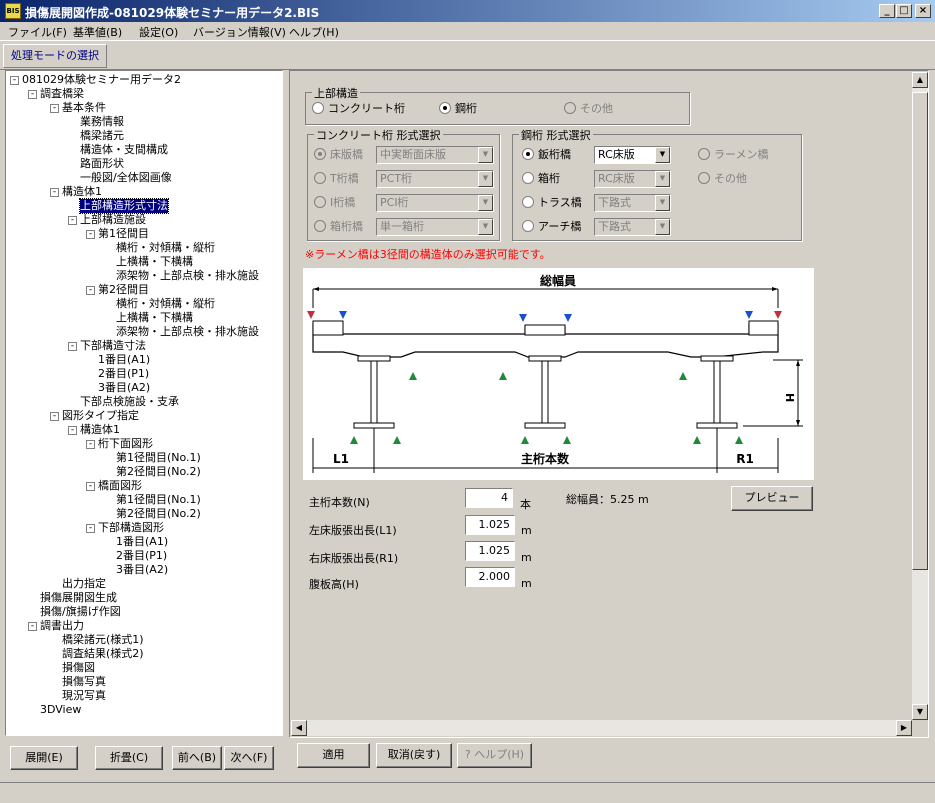 The height and width of the screenshot is (803, 935). Describe the element at coordinates (904, 11) in the screenshot. I see `maximize-button: □` at that location.